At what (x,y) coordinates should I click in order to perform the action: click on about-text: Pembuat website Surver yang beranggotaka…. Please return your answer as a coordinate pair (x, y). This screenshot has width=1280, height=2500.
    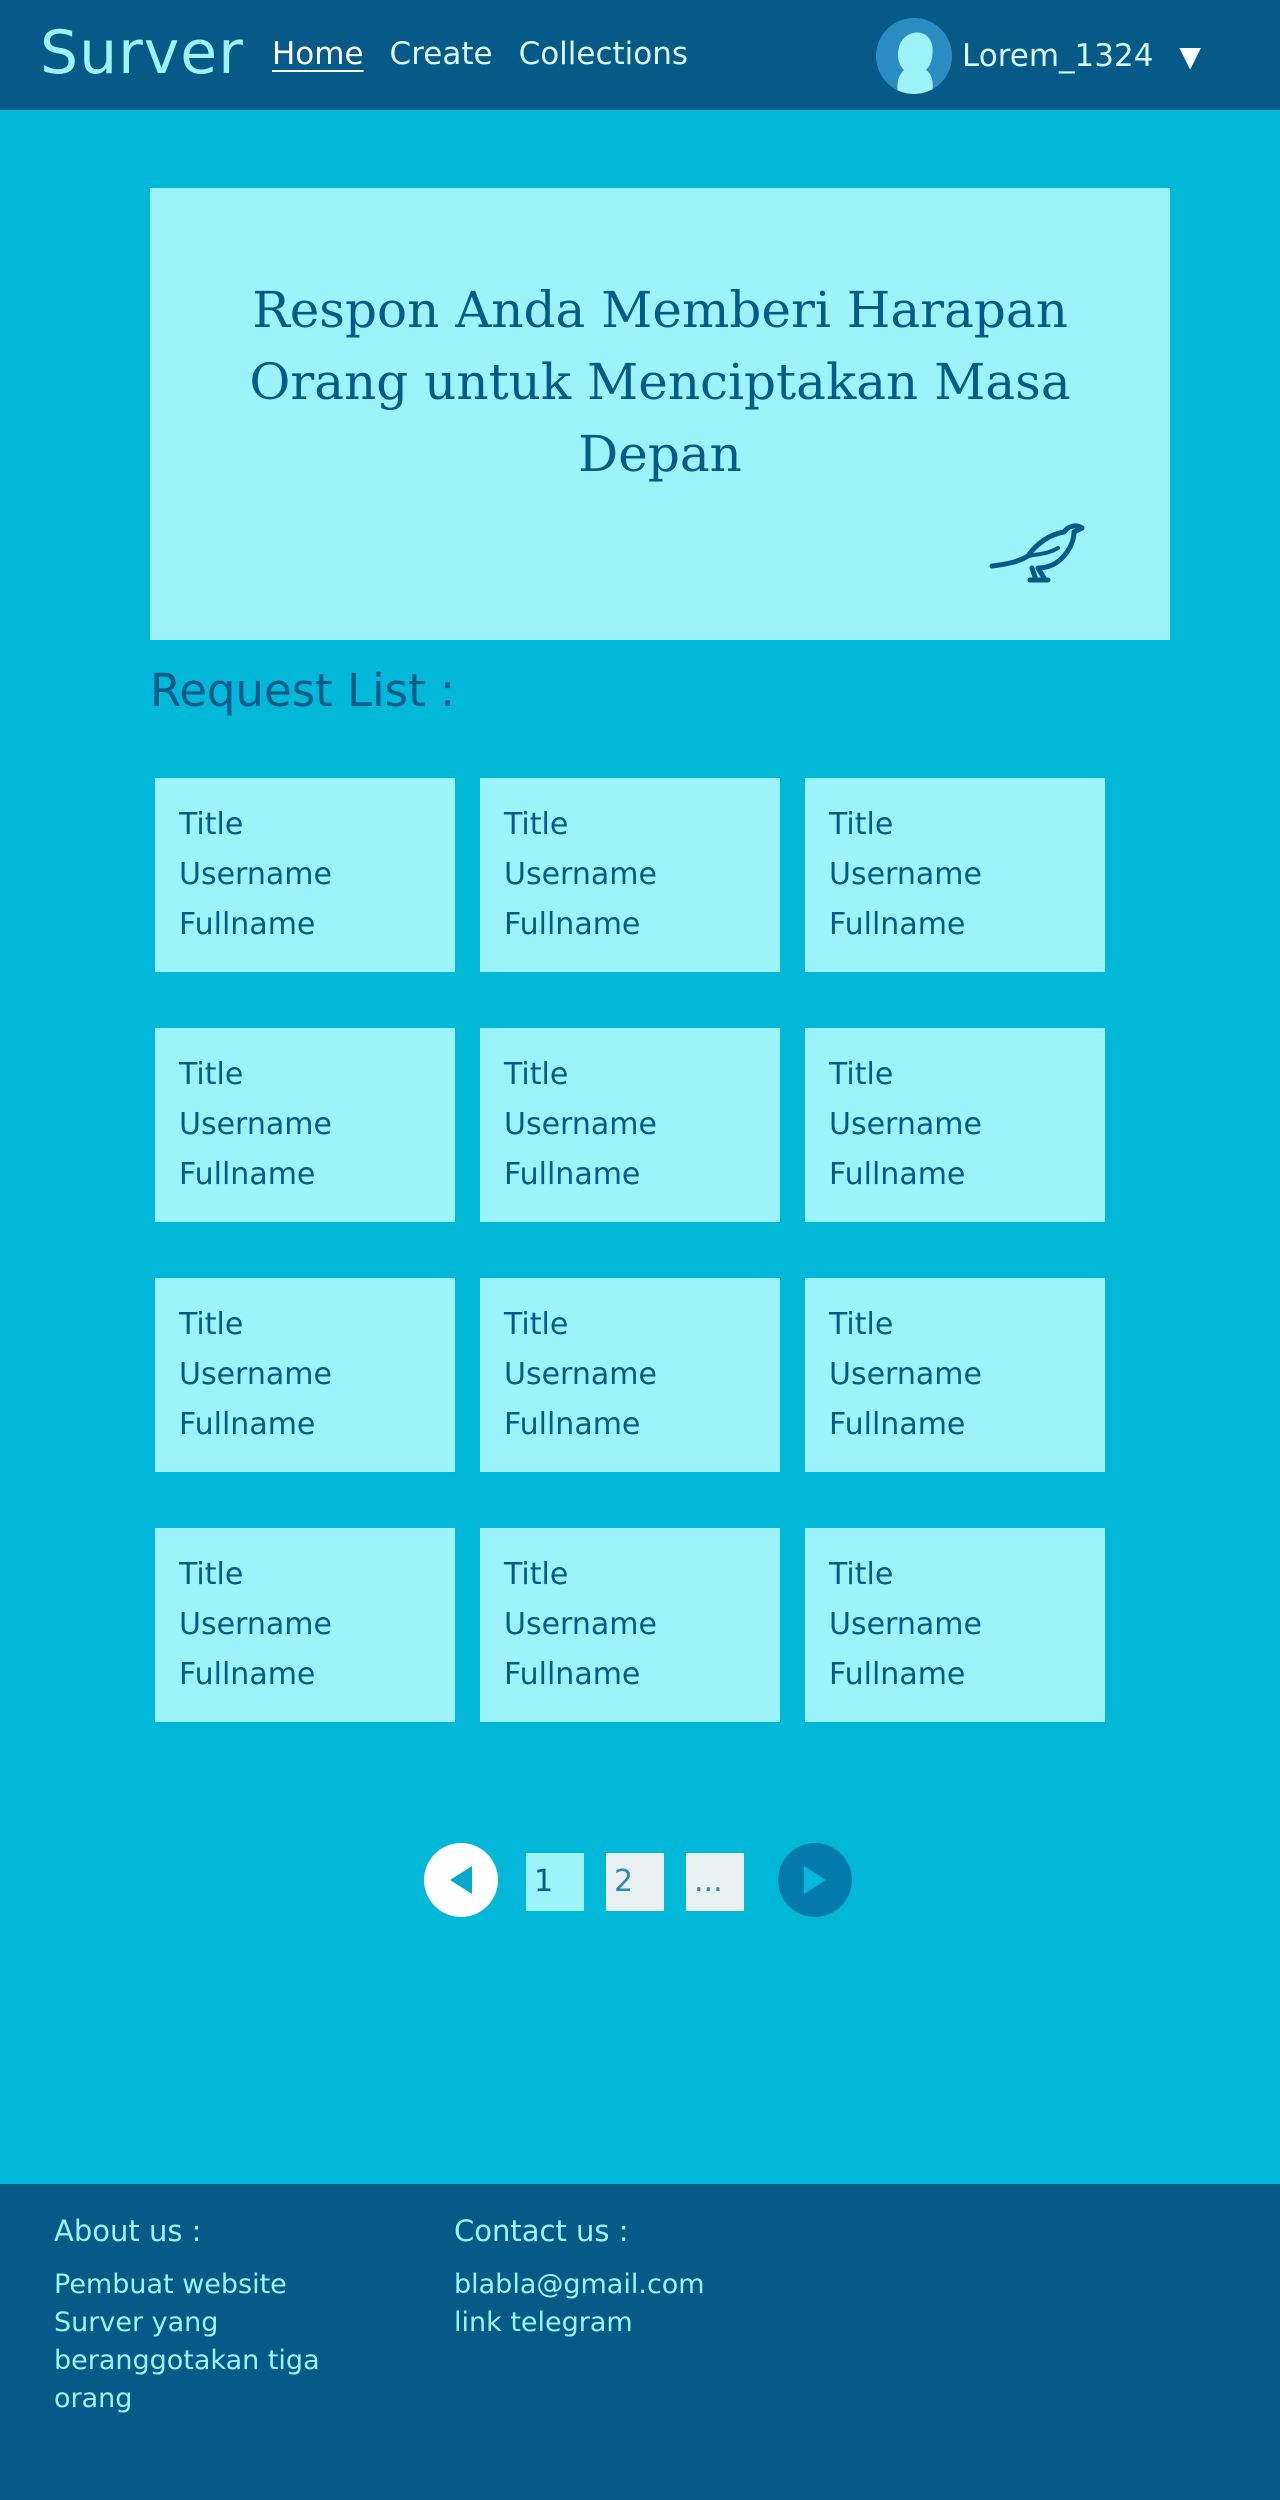
    Looking at the image, I should click on (187, 2341).